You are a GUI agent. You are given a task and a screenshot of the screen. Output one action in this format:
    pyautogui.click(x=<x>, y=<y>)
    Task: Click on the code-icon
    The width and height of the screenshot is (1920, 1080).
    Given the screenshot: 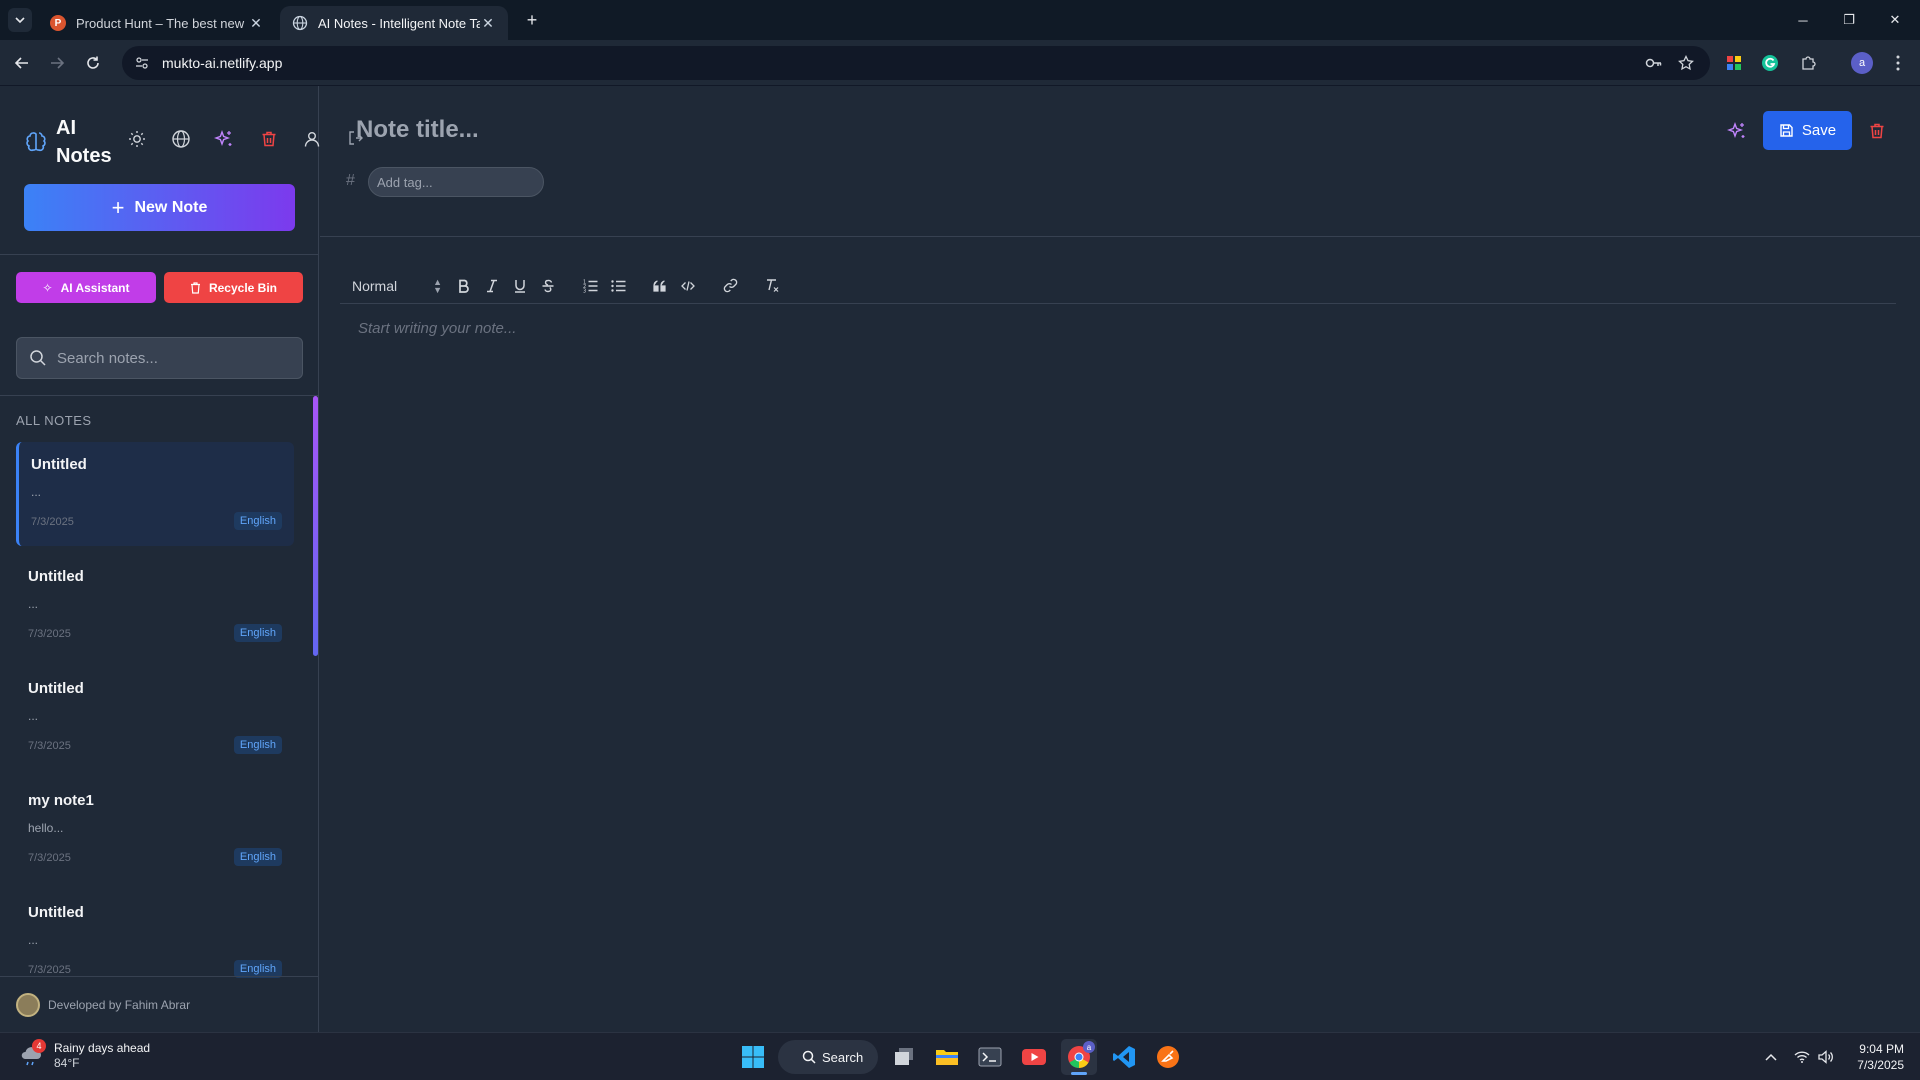 What is the action you would take?
    pyautogui.click(x=688, y=285)
    